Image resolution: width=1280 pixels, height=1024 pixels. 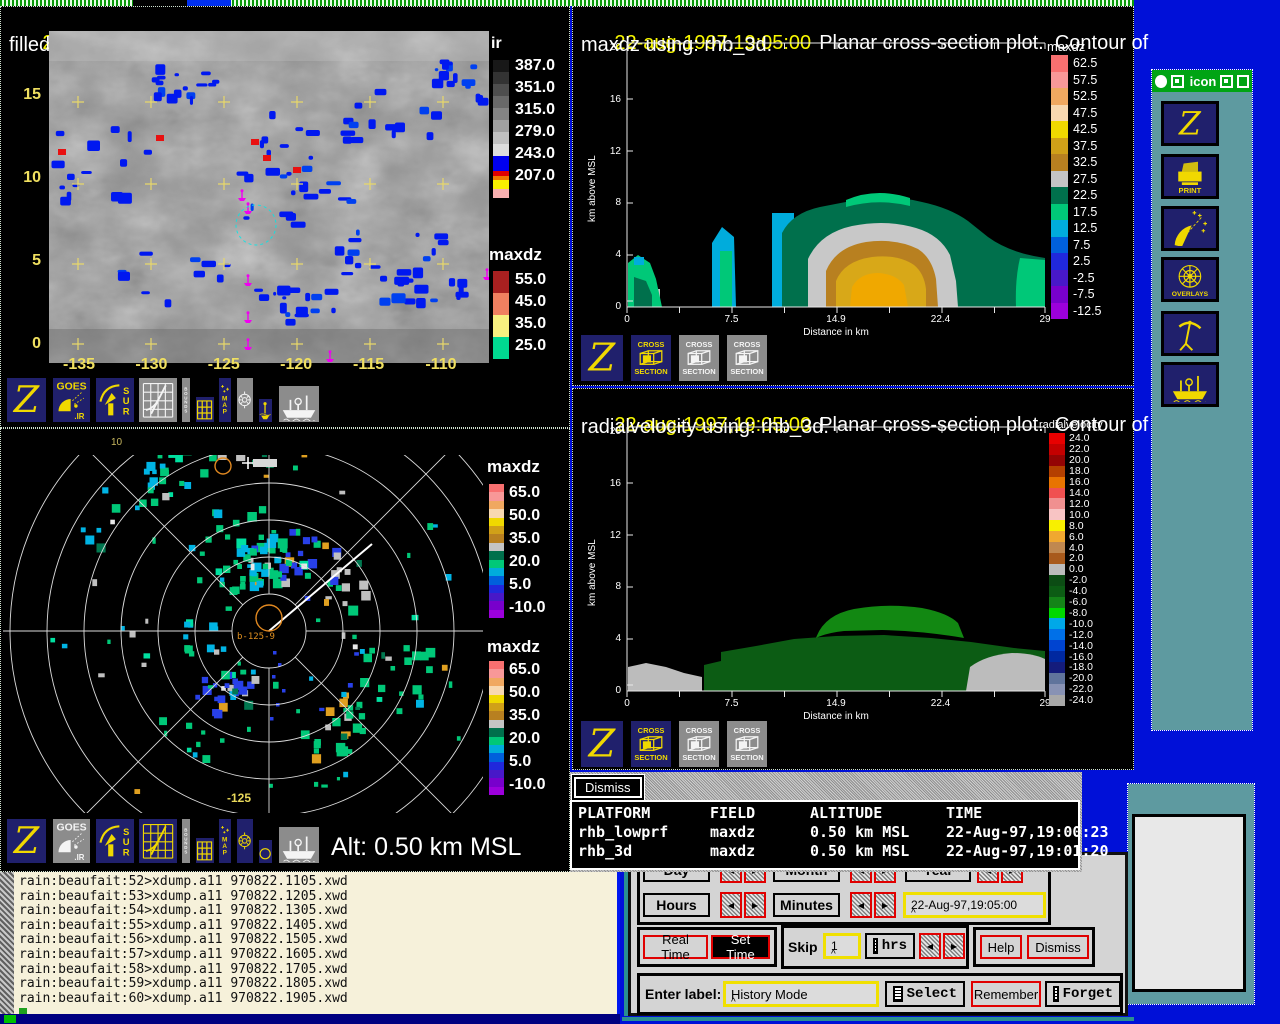 What do you see at coordinates (520, 761) in the screenshot?
I see `colorbar-value-label: 5.0` at bounding box center [520, 761].